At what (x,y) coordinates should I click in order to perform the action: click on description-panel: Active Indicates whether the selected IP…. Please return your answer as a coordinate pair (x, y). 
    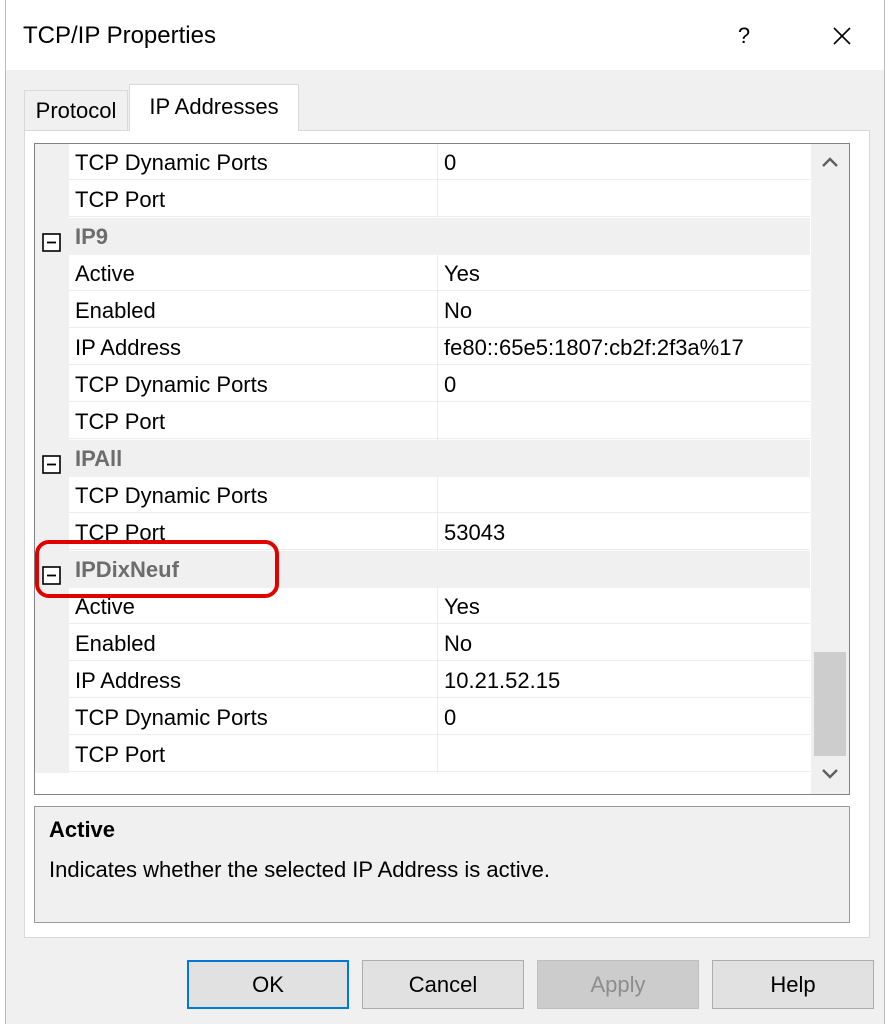
    Looking at the image, I should click on (442, 864).